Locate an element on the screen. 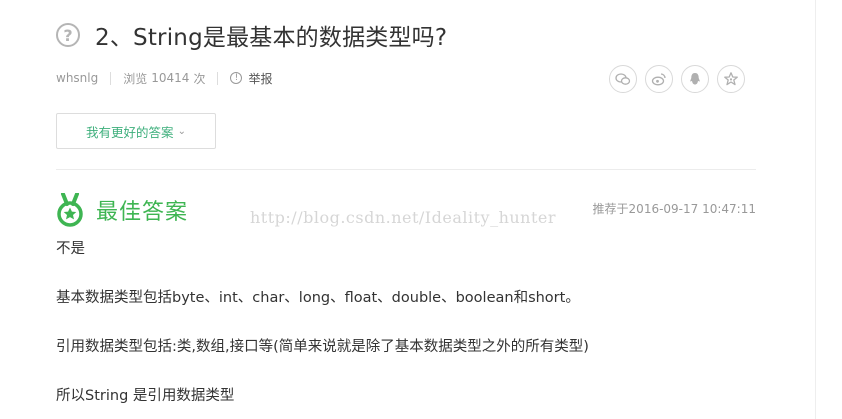 This screenshot has height=419, width=842. better-answer-button: 我有更好的答案 ⌄ is located at coordinates (136, 131).